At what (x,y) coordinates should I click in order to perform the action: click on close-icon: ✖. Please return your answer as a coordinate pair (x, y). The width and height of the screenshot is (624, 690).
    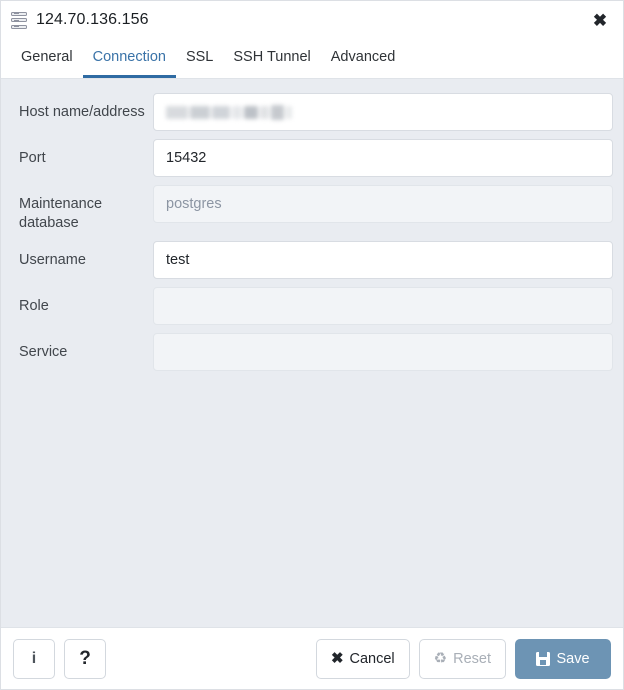
    Looking at the image, I should click on (600, 20).